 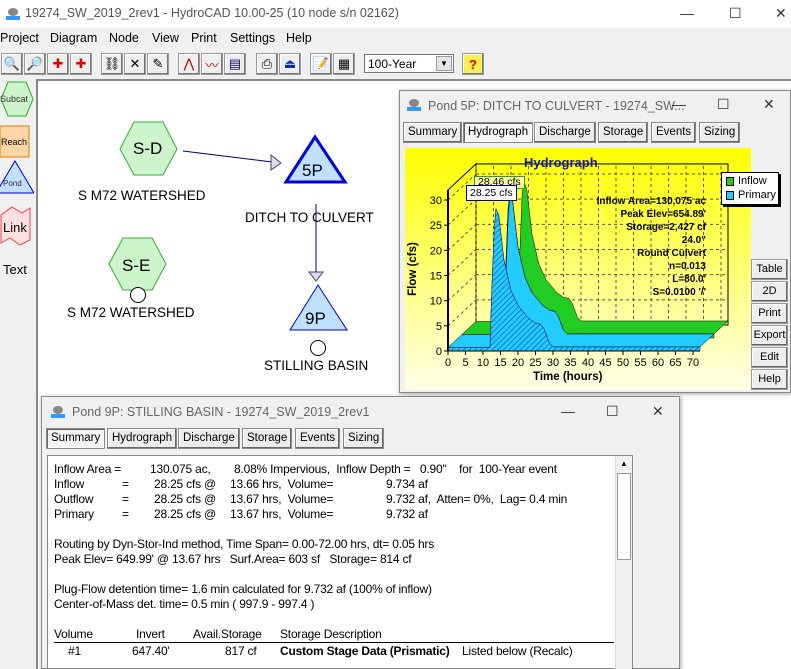 I want to click on vertical-scrollbar: ▲, so click(x=623, y=562).